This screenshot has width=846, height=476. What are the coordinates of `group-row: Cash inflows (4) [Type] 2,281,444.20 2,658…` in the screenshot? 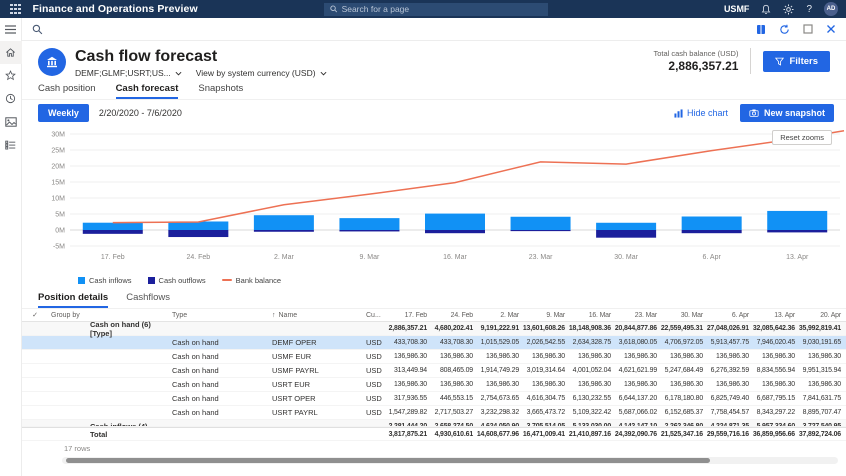 It's located at (434, 423).